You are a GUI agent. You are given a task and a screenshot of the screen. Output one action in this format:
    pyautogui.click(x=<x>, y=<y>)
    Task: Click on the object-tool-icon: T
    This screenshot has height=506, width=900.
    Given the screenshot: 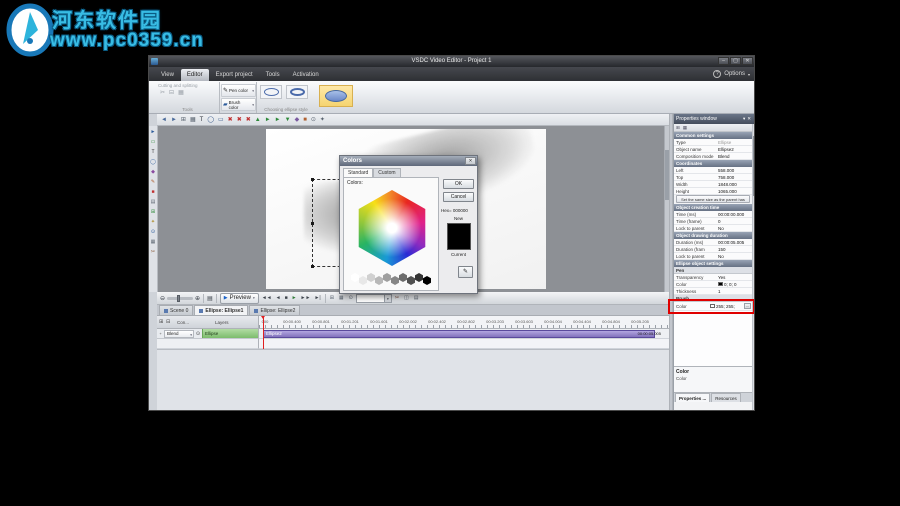 What is the action you would take?
    pyautogui.click(x=152, y=152)
    